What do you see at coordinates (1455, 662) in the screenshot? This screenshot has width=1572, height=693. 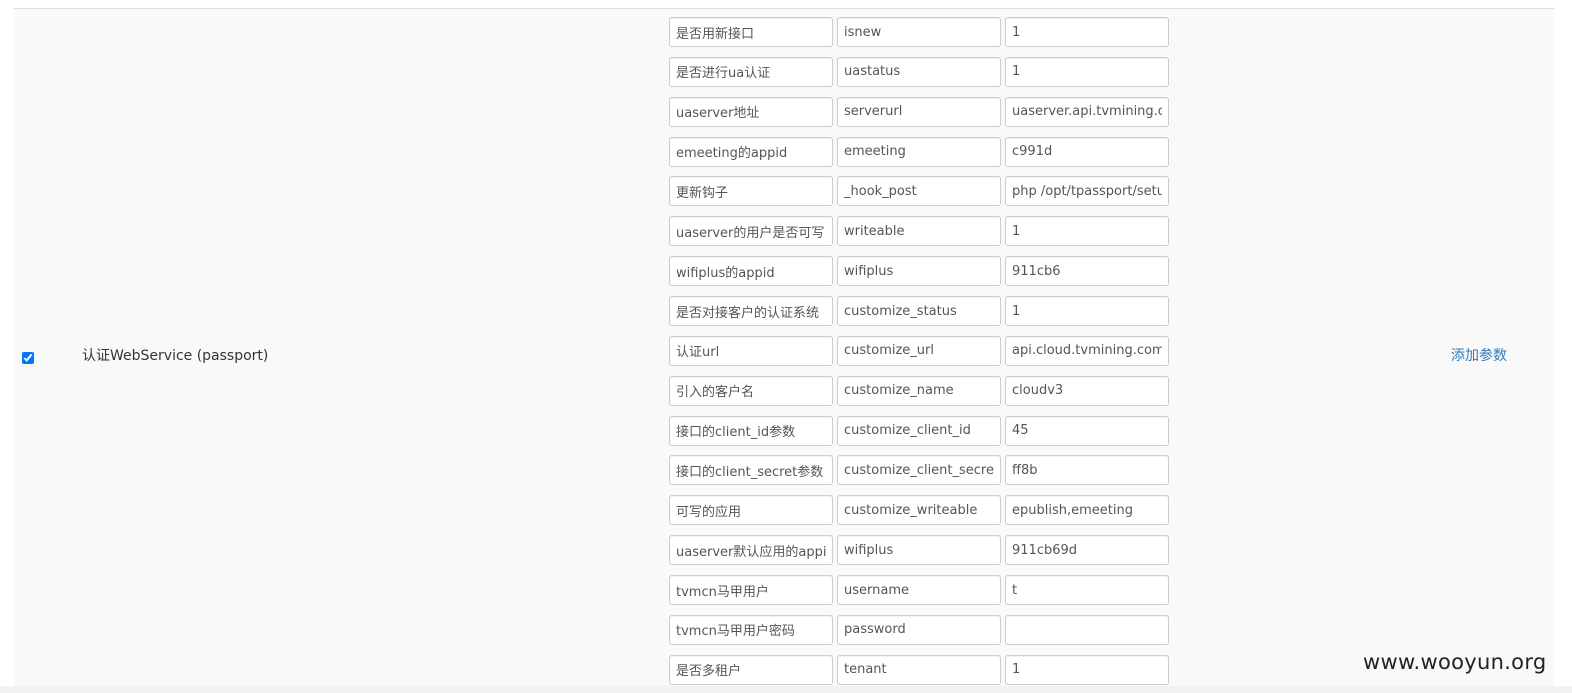 I see `watermark: www.wooyun.org` at bounding box center [1455, 662].